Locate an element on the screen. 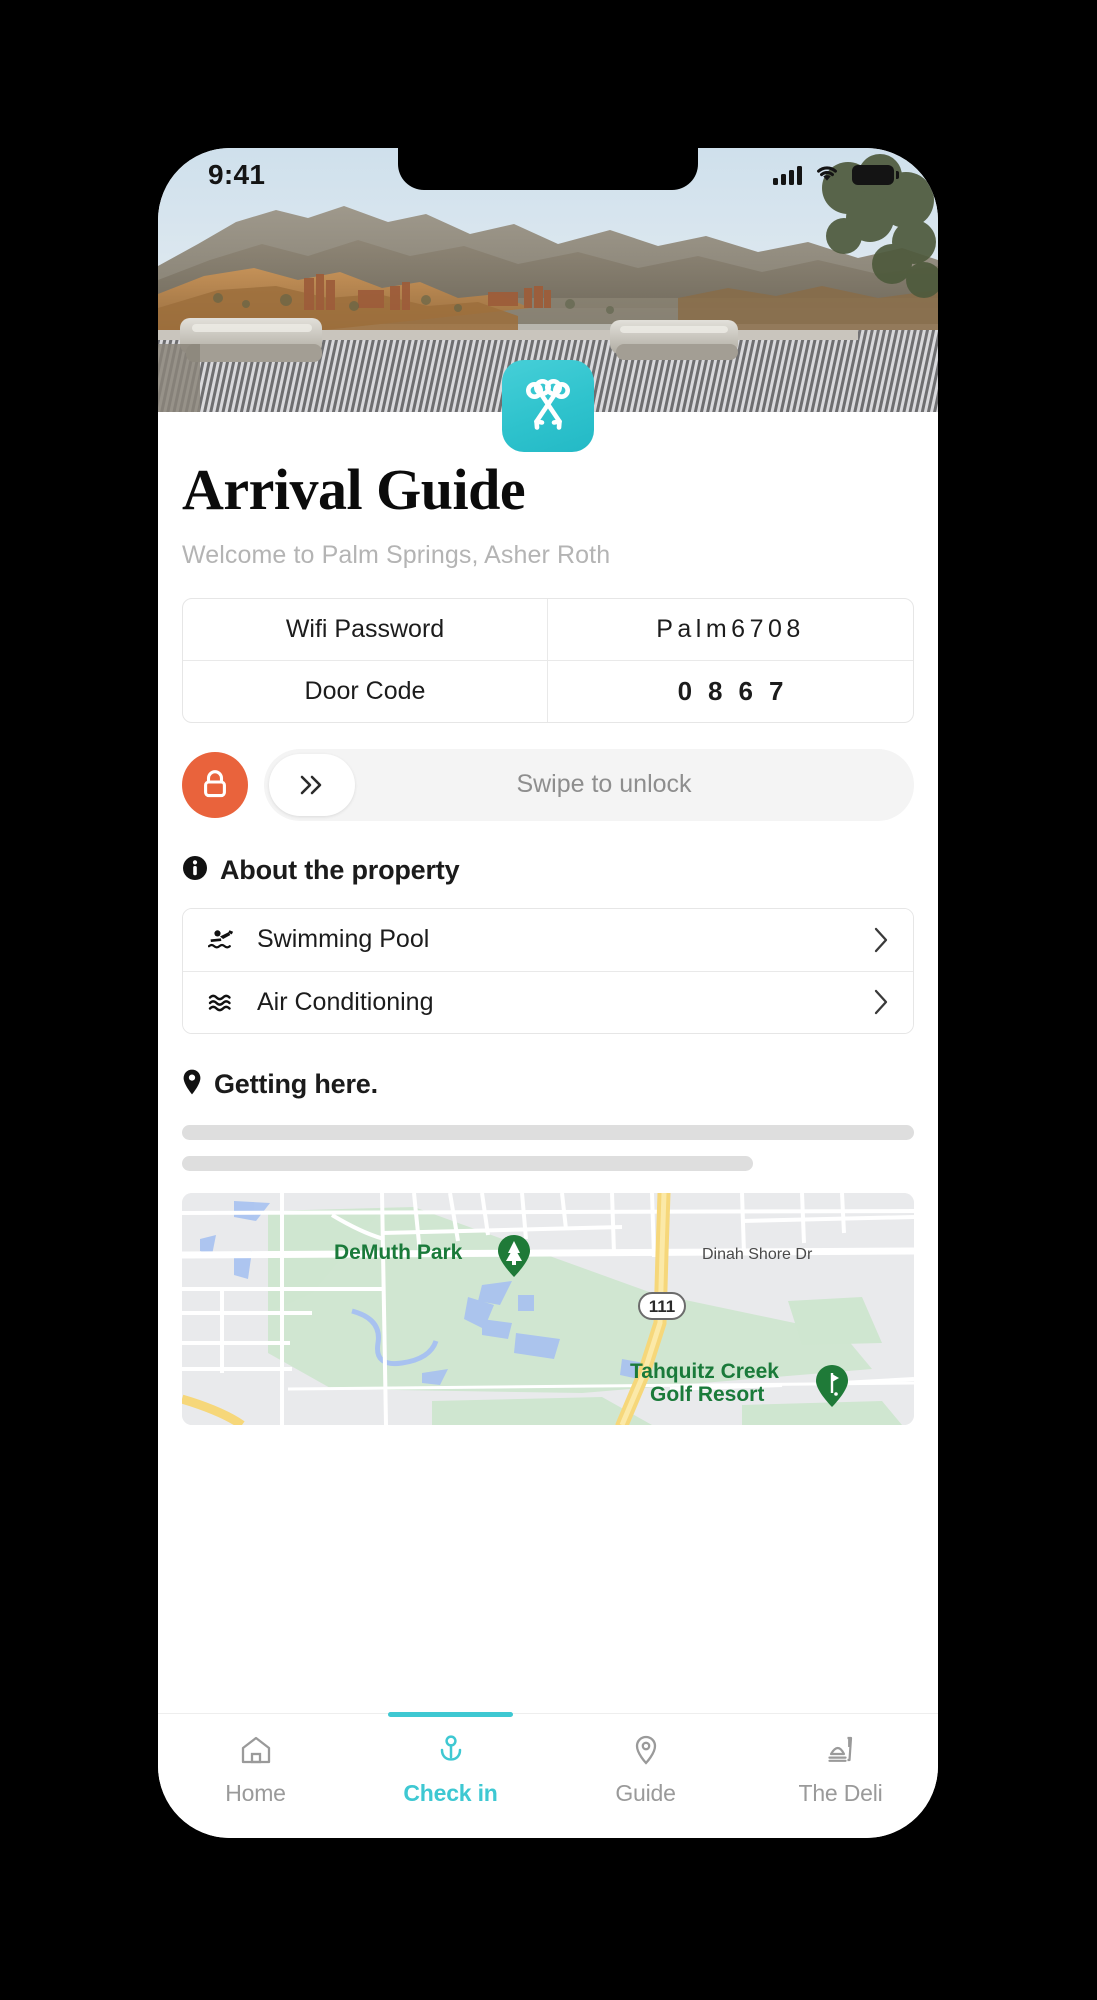  tab-label: The Deli is located at coordinates (840, 1793).